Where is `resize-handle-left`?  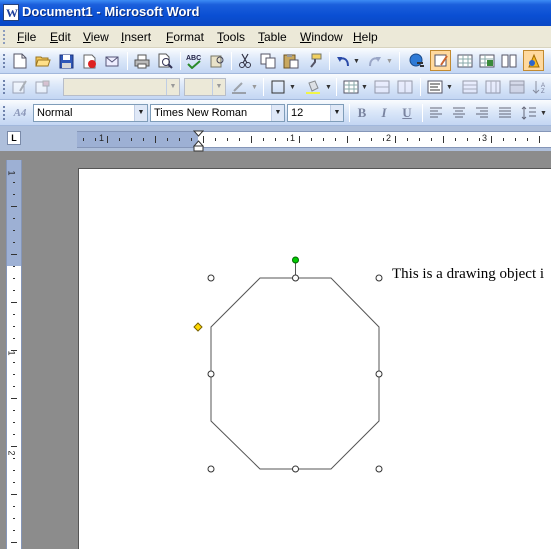 resize-handle-left is located at coordinates (211, 374).